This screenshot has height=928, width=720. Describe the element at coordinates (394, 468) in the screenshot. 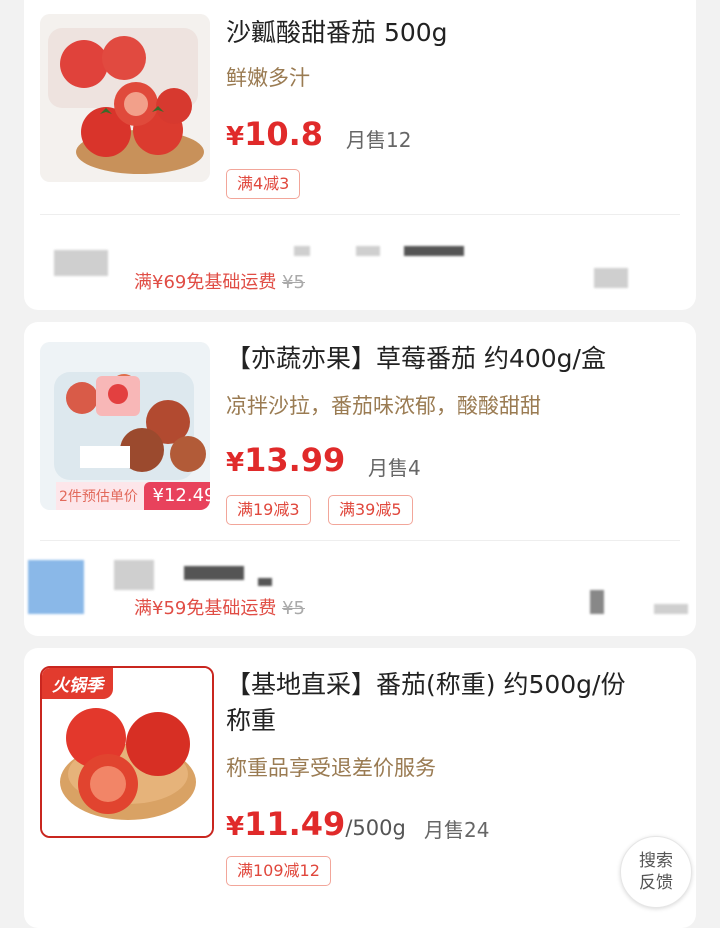

I see `monthly-sales: 月售4` at that location.